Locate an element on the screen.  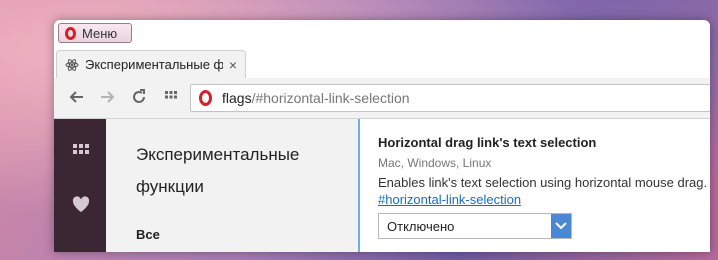
url-scheme: flags is located at coordinates (237, 98).